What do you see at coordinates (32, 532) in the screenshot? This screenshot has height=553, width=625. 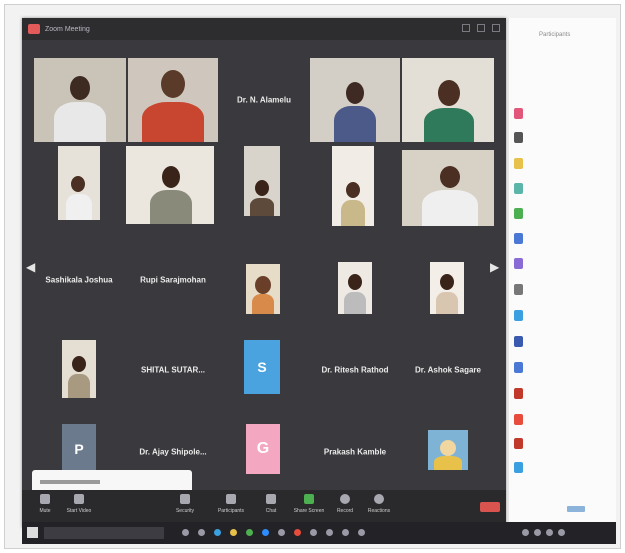 I see `windows-start-icon` at bounding box center [32, 532].